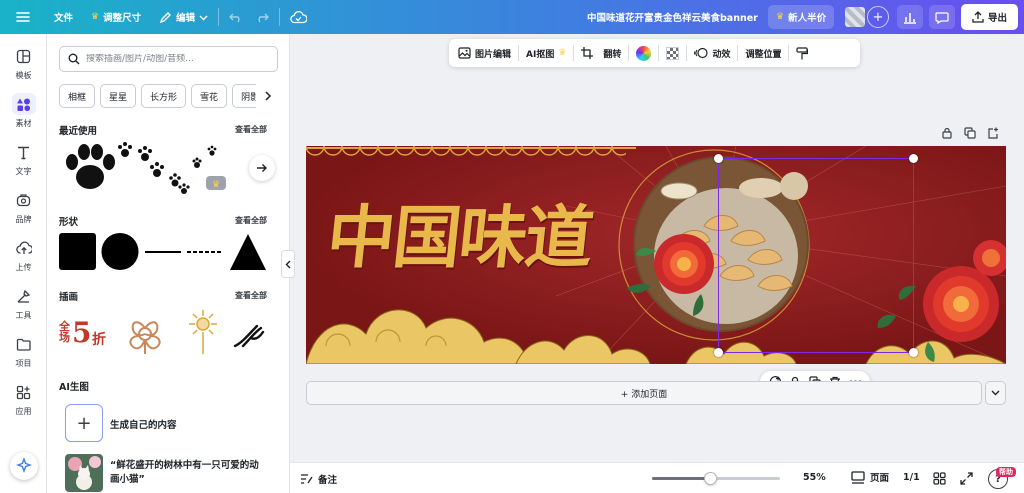  What do you see at coordinates (23, 104) in the screenshot?
I see `elements-icon` at bounding box center [23, 104].